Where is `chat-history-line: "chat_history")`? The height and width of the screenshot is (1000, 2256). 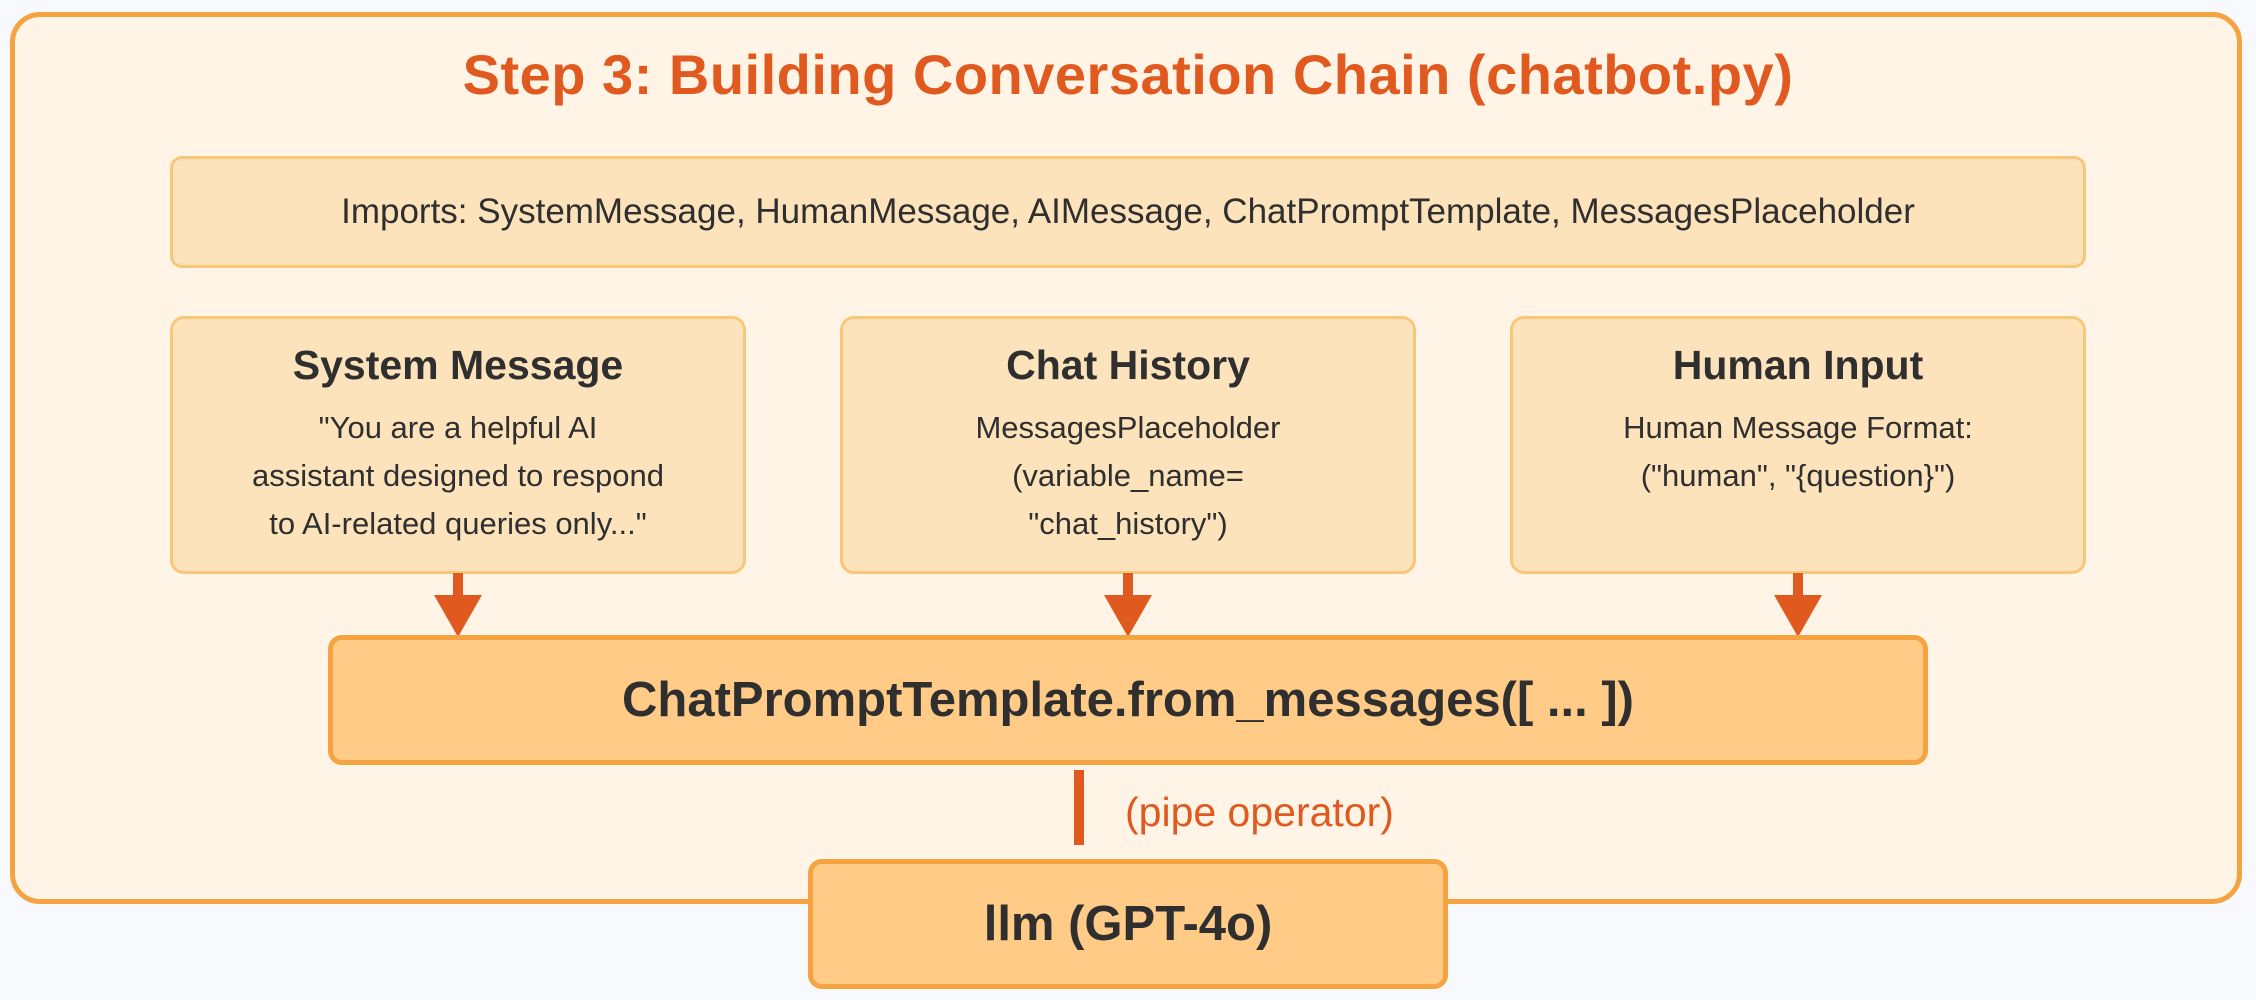 chat-history-line: "chat_history") is located at coordinates (1128, 523).